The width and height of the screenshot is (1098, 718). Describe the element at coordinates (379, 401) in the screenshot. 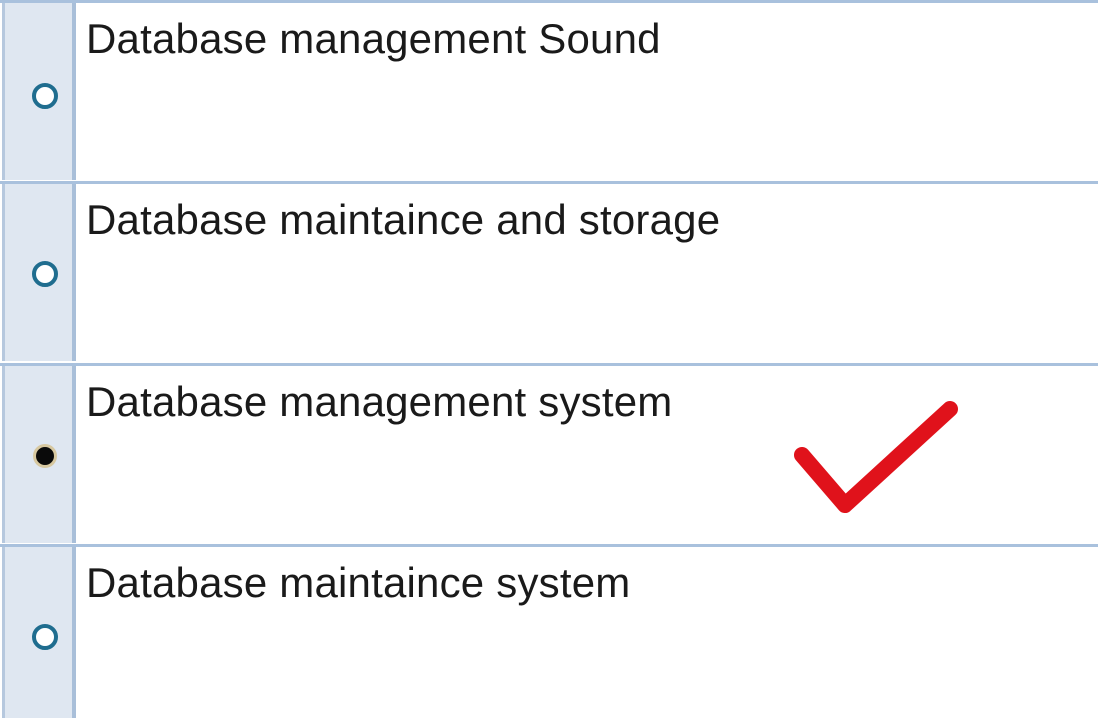

I see `option-label-3: Database management system` at that location.